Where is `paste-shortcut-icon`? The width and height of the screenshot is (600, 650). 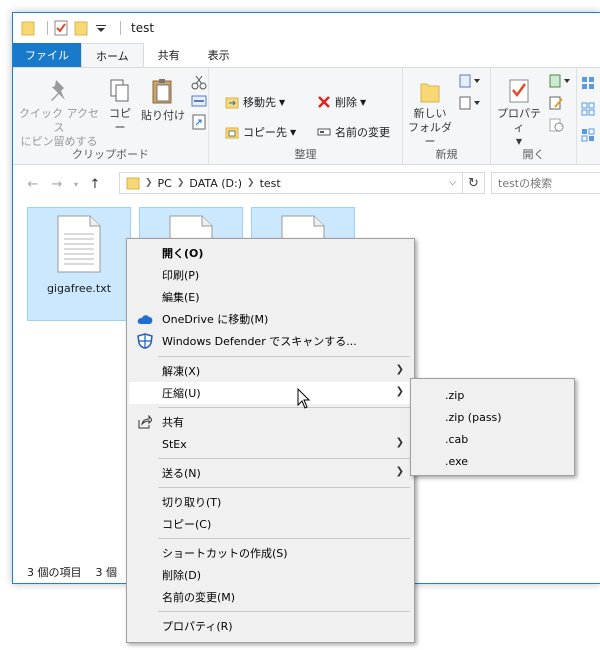
paste-shortcut-icon is located at coordinates (199, 122).